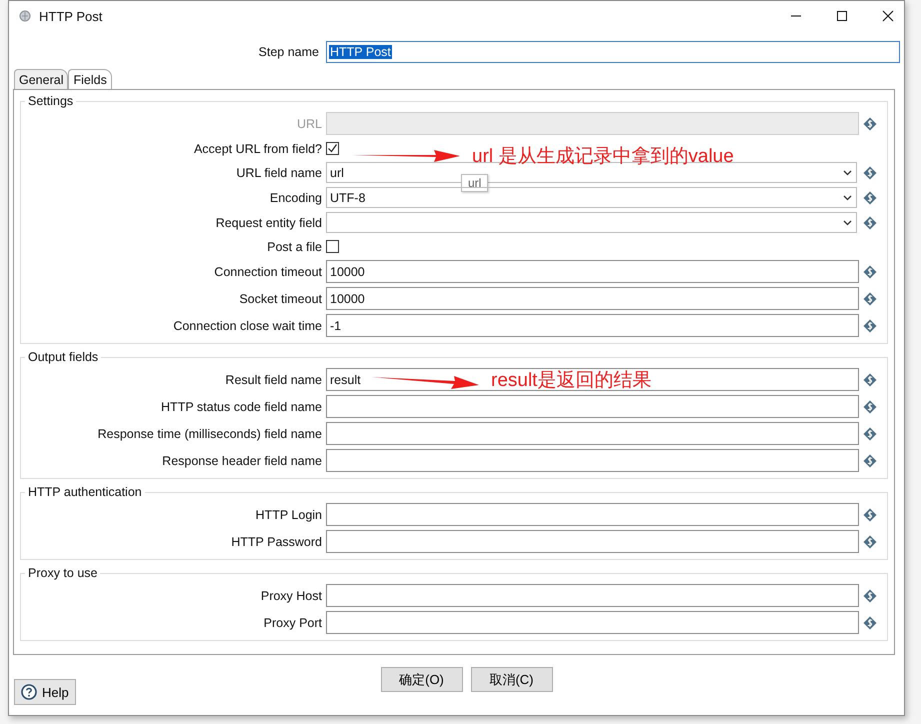 The image size is (921, 724). I want to click on field-label: Proxy Port, so click(292, 623).